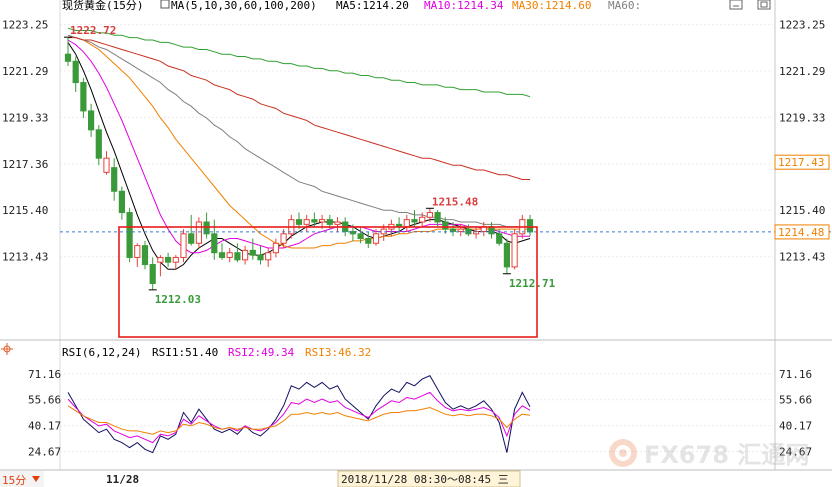 The width and height of the screenshot is (832, 487). Describe the element at coordinates (244, 6) in the screenshot. I see `ma-params: MA(5,10,30,60,100,200)` at that location.